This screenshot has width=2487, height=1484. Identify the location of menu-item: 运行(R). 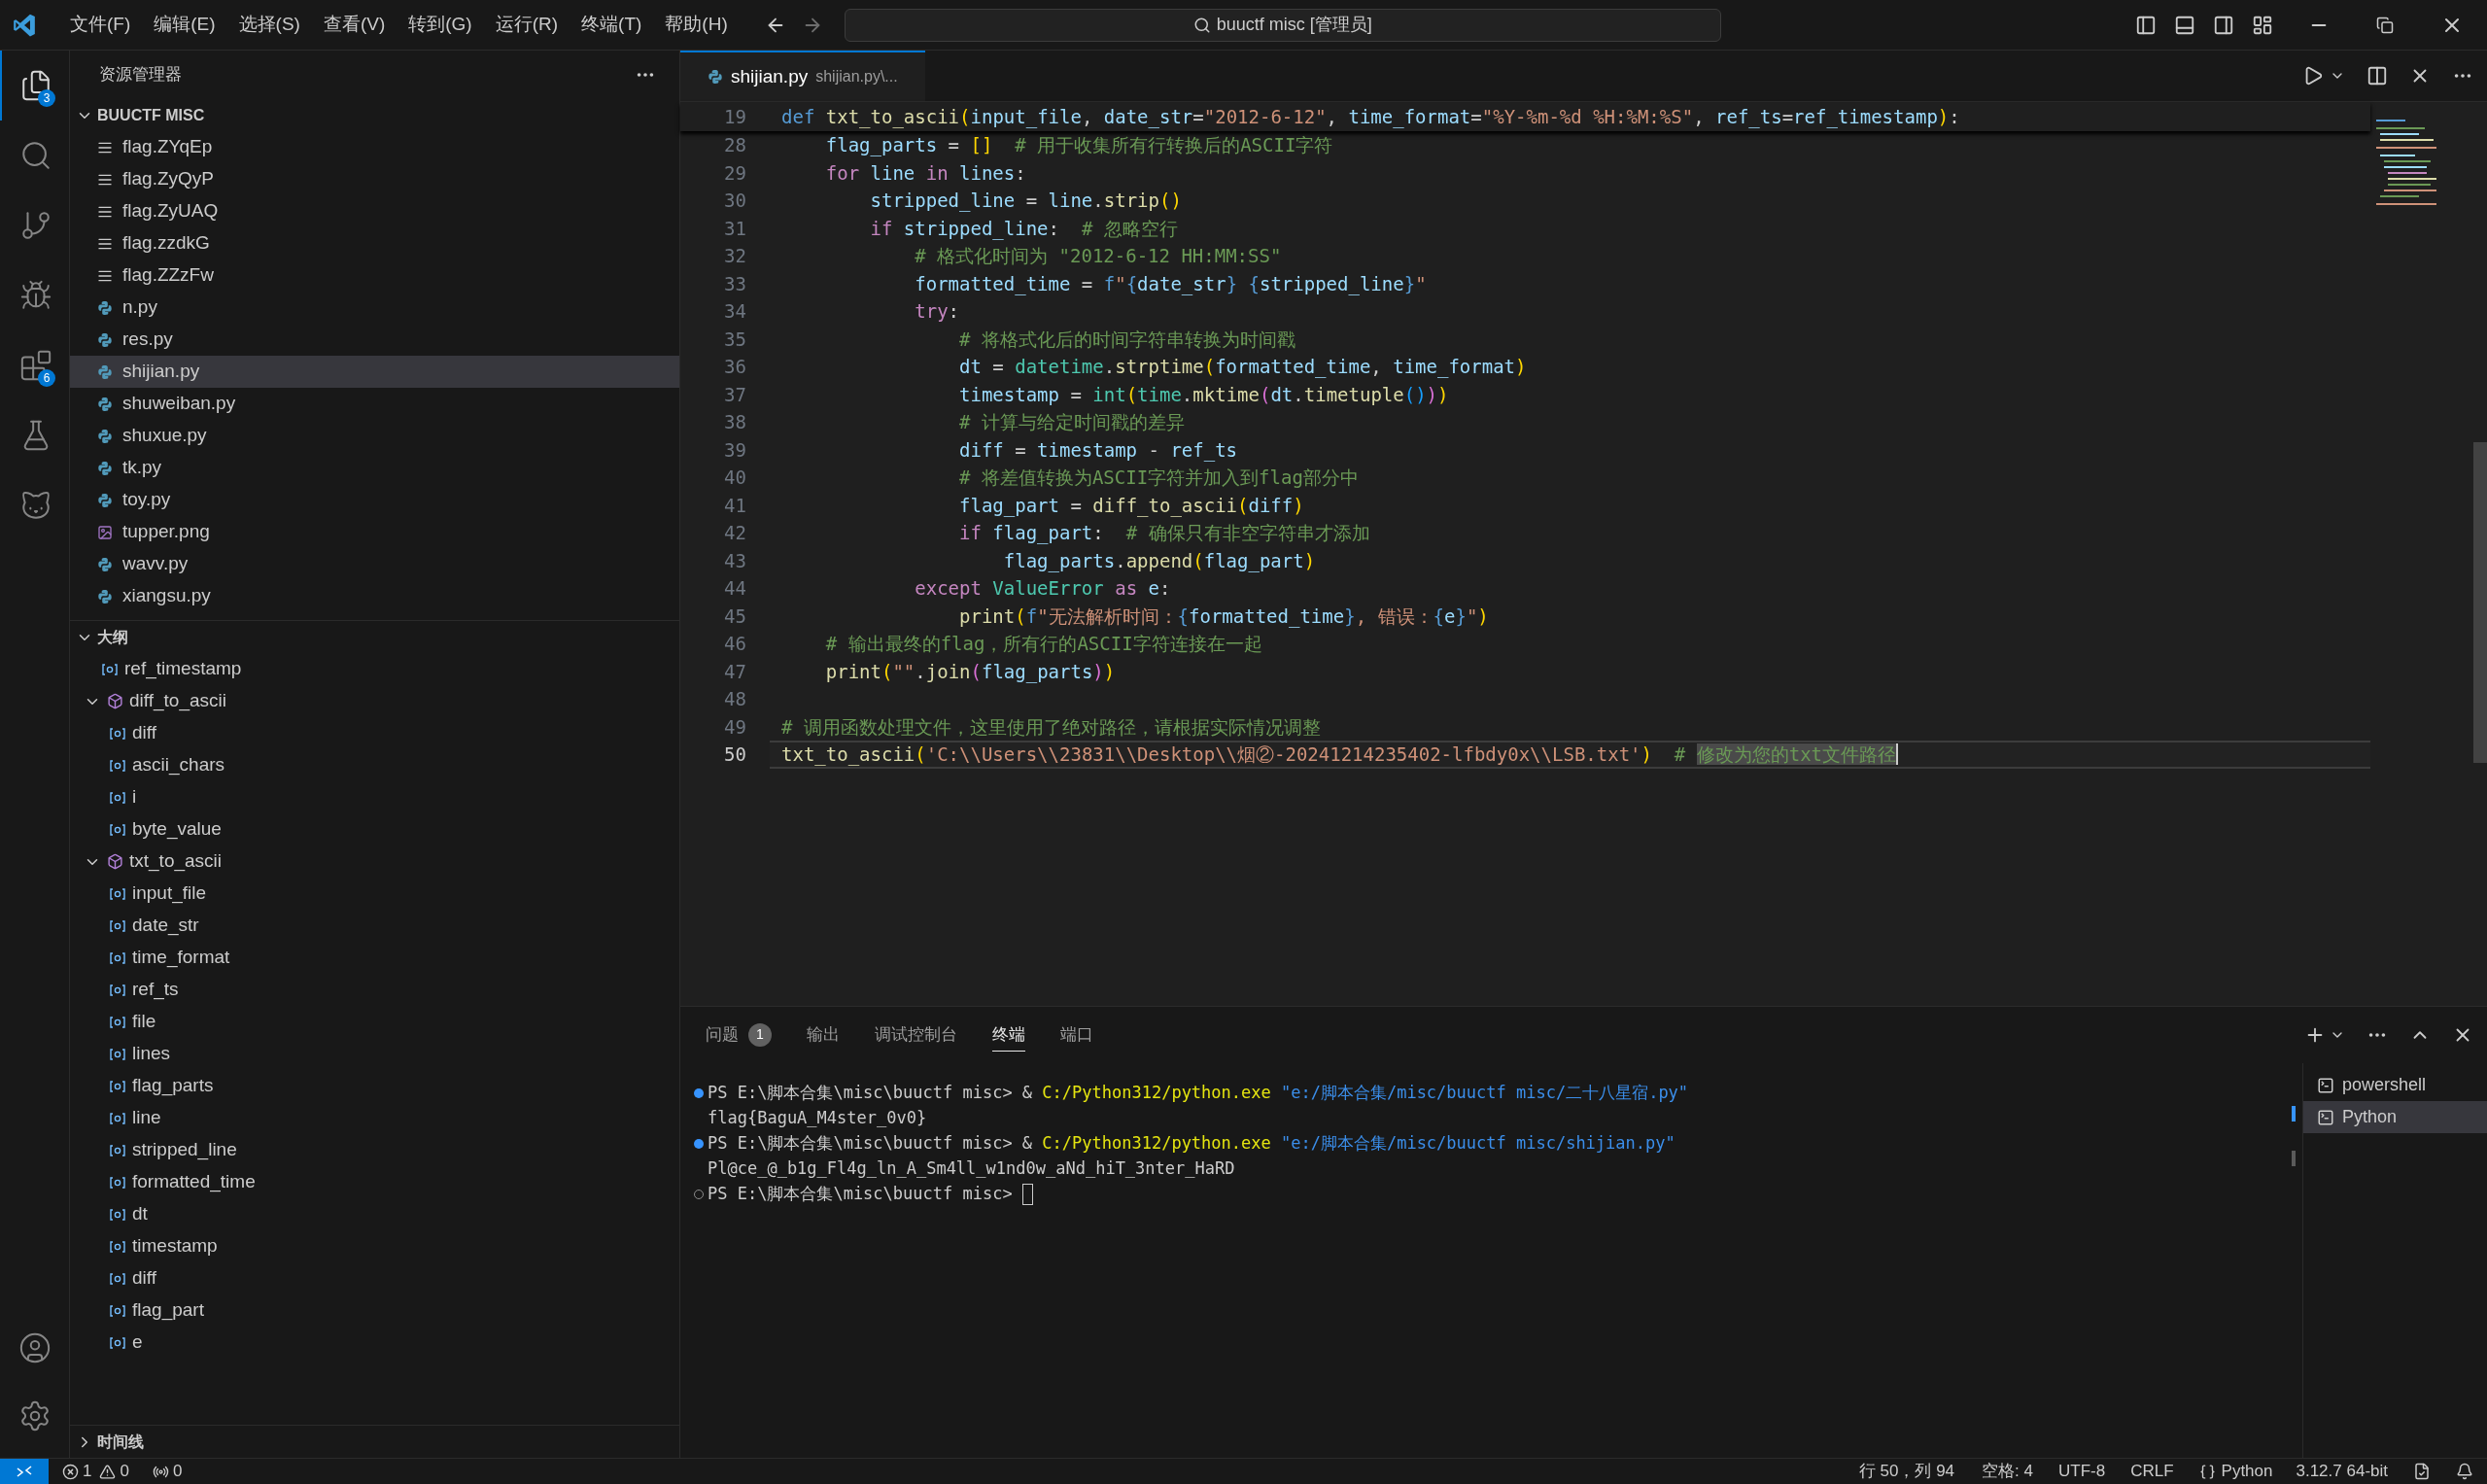
(527, 25).